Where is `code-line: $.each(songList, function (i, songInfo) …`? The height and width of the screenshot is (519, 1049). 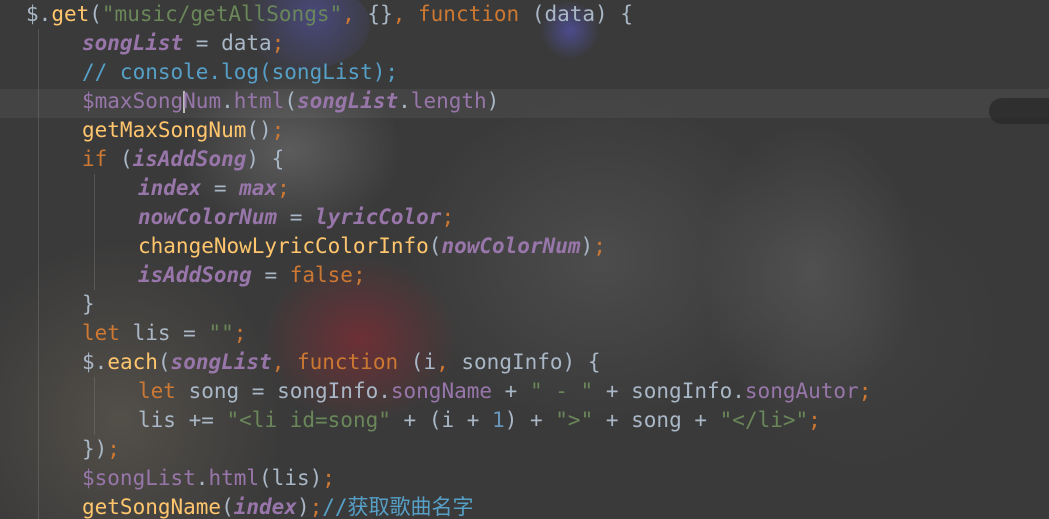
code-line: $.each(songList, function (i, songInfo) … is located at coordinates (435, 362).